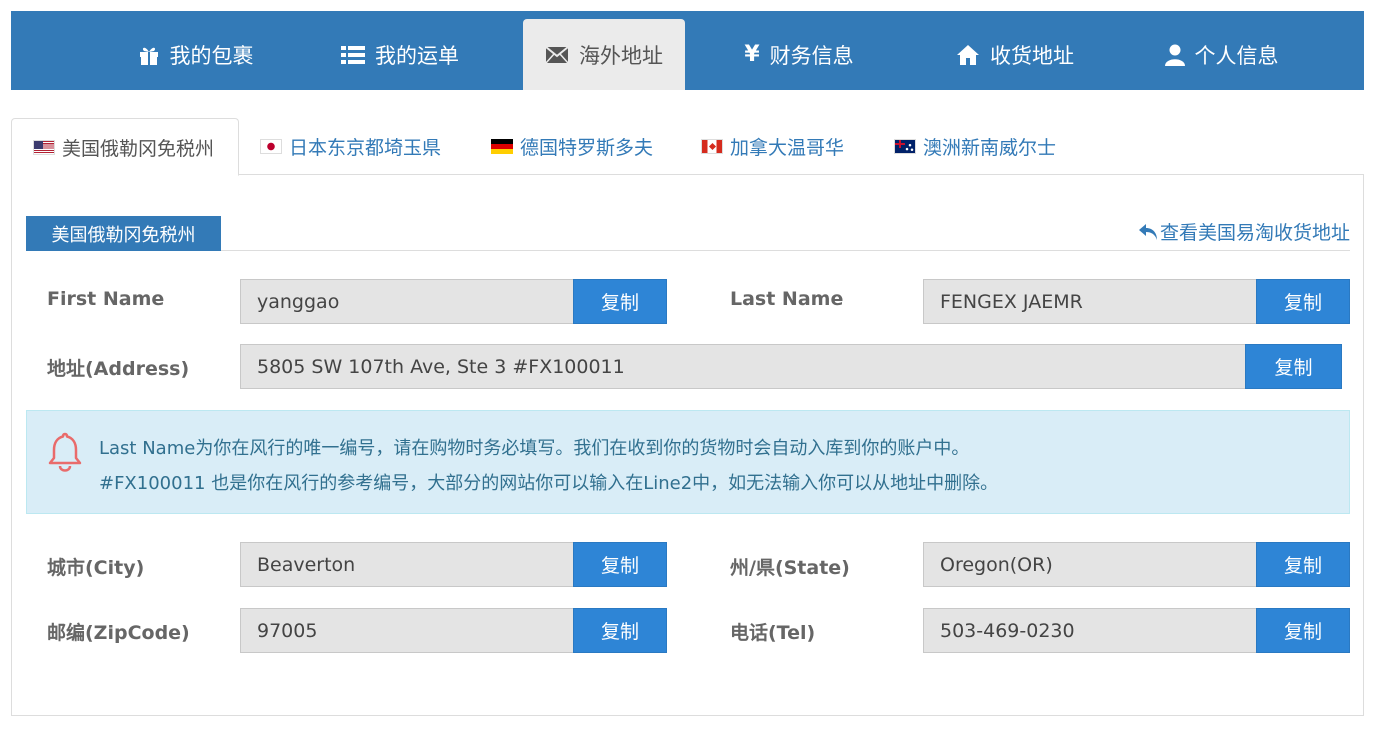 This screenshot has height=732, width=1377. I want to click on copy-zip-button: 复制, so click(620, 630).